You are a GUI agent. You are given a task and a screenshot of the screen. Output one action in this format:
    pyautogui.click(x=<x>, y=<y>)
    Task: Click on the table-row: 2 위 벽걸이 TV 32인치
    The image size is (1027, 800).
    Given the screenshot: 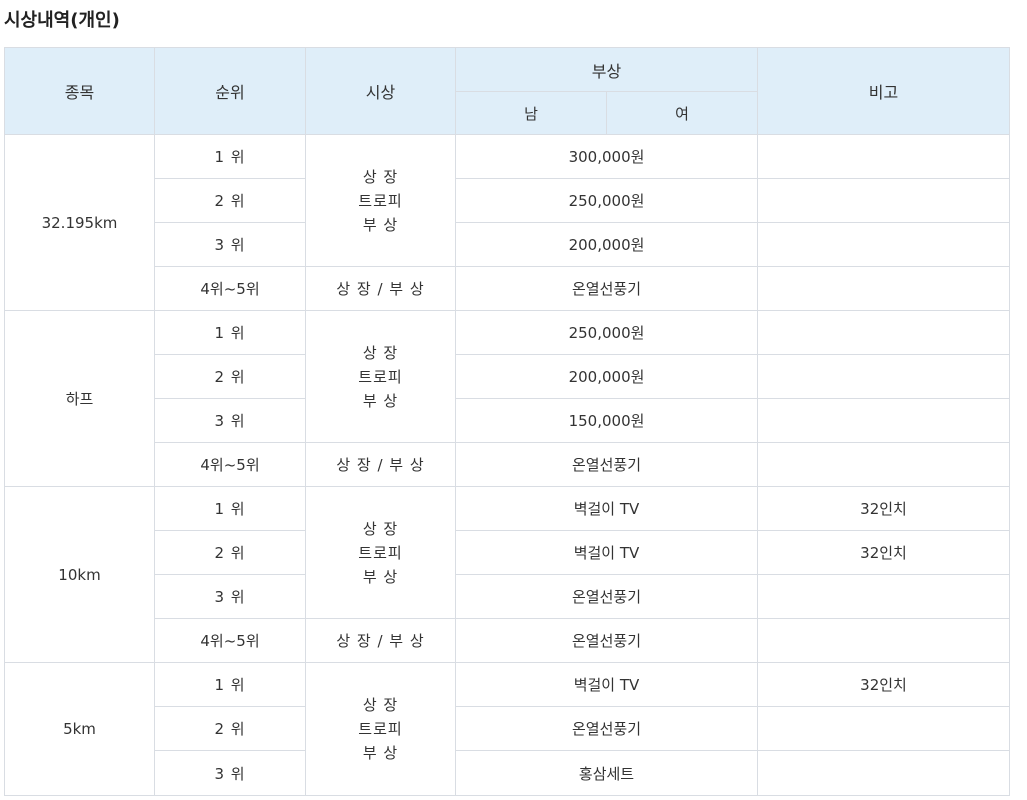 What is the action you would take?
    pyautogui.click(x=508, y=552)
    